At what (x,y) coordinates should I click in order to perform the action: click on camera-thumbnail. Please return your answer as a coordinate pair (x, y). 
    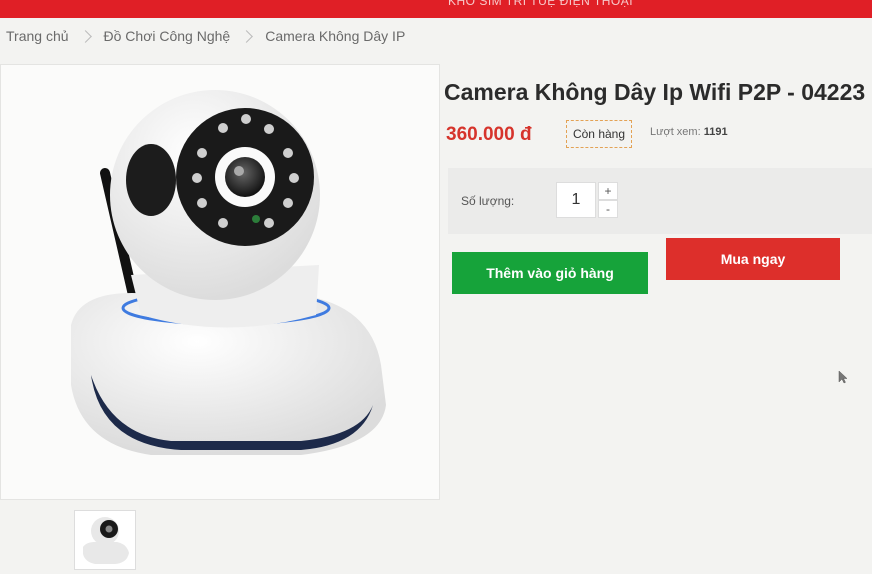
    Looking at the image, I should click on (106, 540).